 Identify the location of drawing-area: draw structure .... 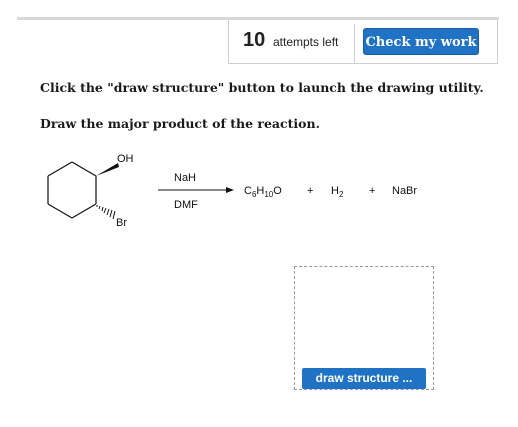
(364, 328).